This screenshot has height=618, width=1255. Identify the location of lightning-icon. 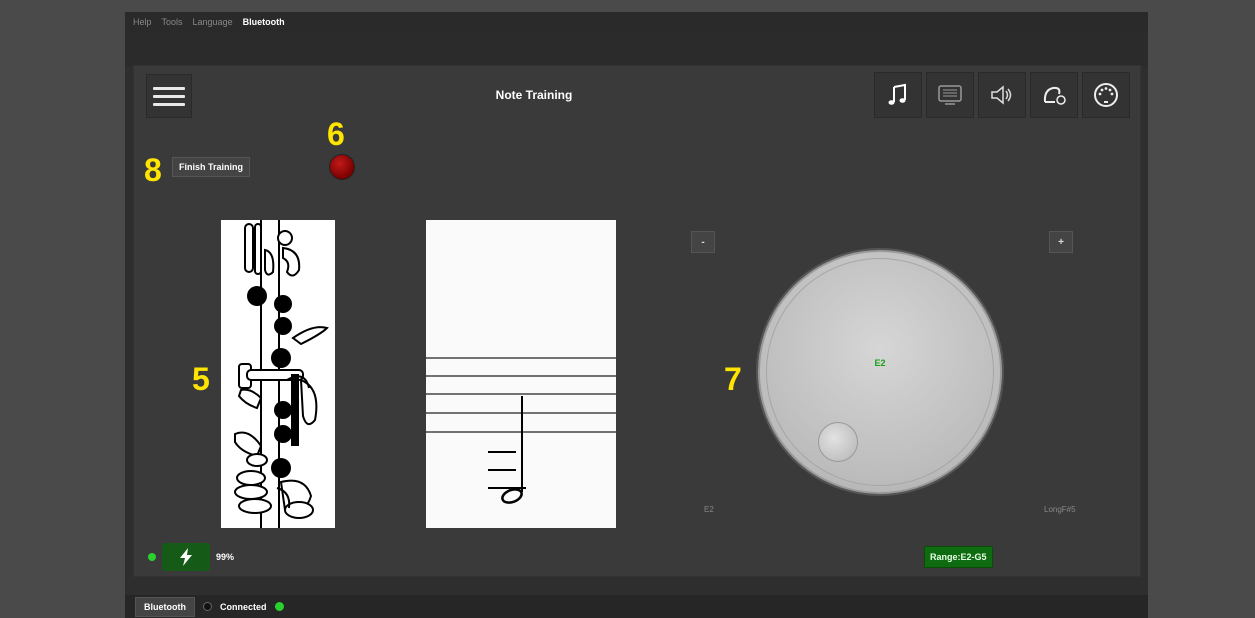
(186, 557).